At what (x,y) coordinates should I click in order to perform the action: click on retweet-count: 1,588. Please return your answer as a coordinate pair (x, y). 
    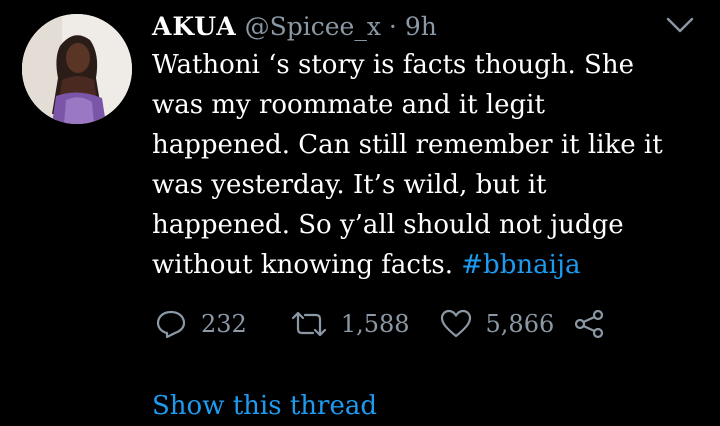
    Looking at the image, I should click on (375, 324).